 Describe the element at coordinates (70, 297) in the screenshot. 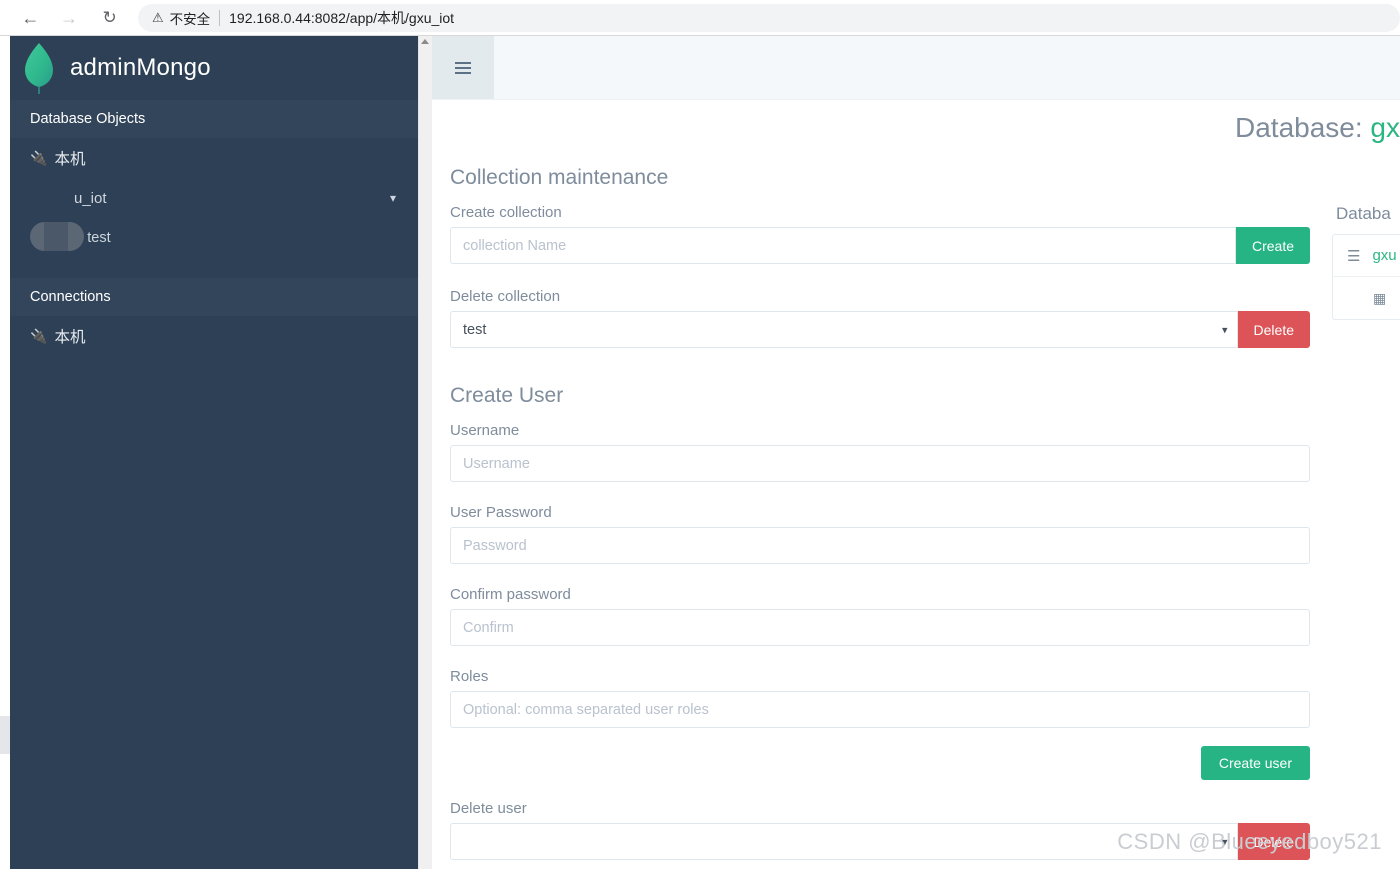

I see `sidebar-section-label: Connections` at that location.